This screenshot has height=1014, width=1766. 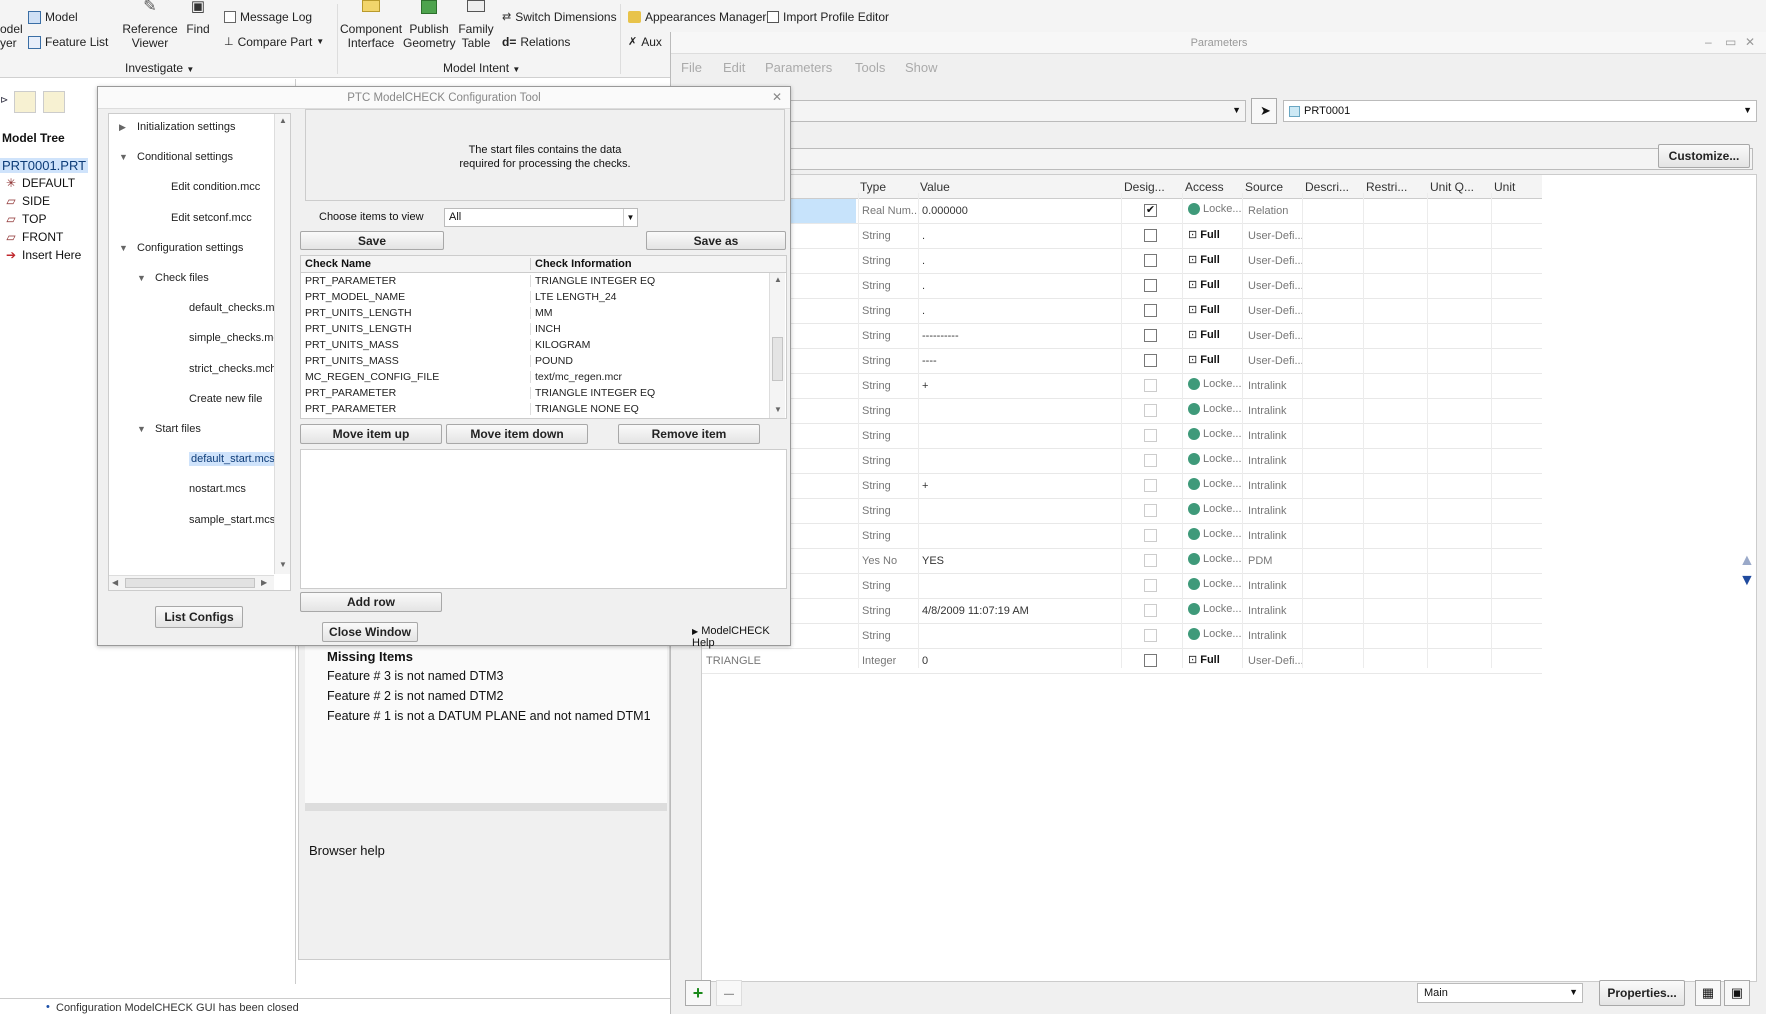 What do you see at coordinates (697, 17) in the screenshot?
I see `appearances-manager-button: Appearances Manager` at bounding box center [697, 17].